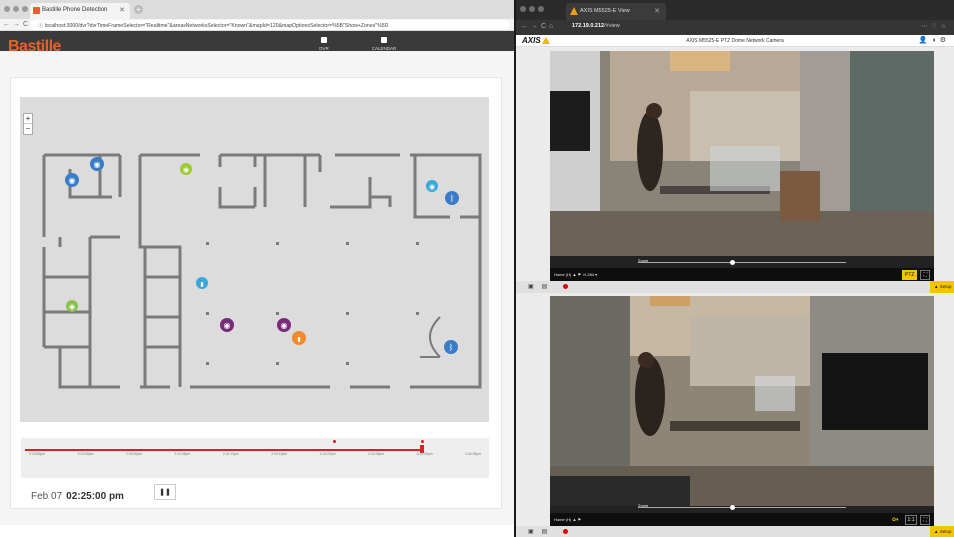 The height and width of the screenshot is (537, 954). What do you see at coordinates (227, 325) in the screenshot?
I see `wifi-marker-6: ◉` at bounding box center [227, 325].